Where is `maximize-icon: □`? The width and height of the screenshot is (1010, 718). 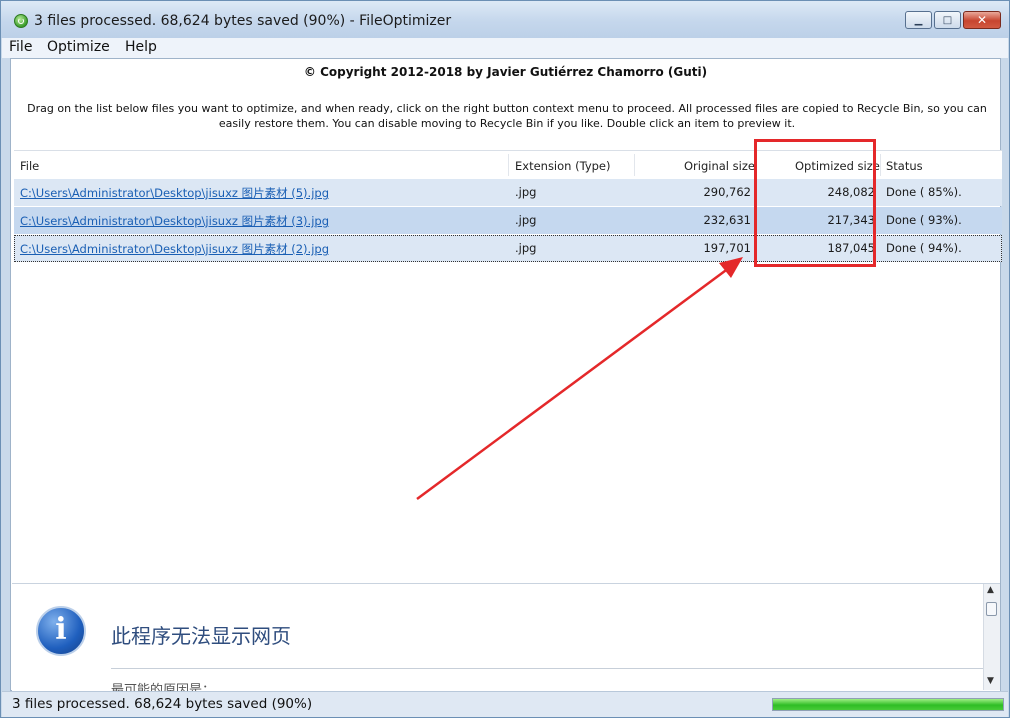
maximize-icon: □ is located at coordinates (947, 20).